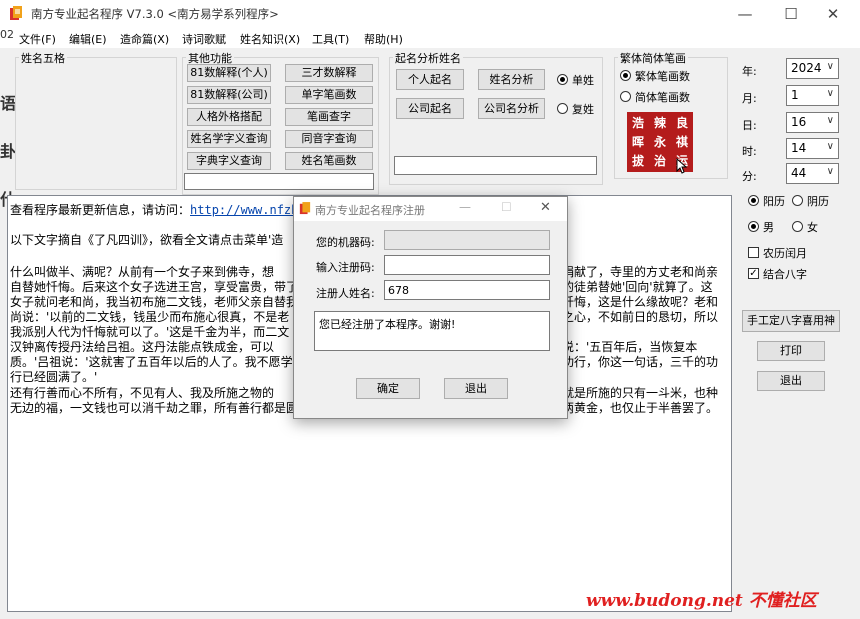 The height and width of the screenshot is (619, 860). I want to click on print-button: 打印, so click(791, 351).